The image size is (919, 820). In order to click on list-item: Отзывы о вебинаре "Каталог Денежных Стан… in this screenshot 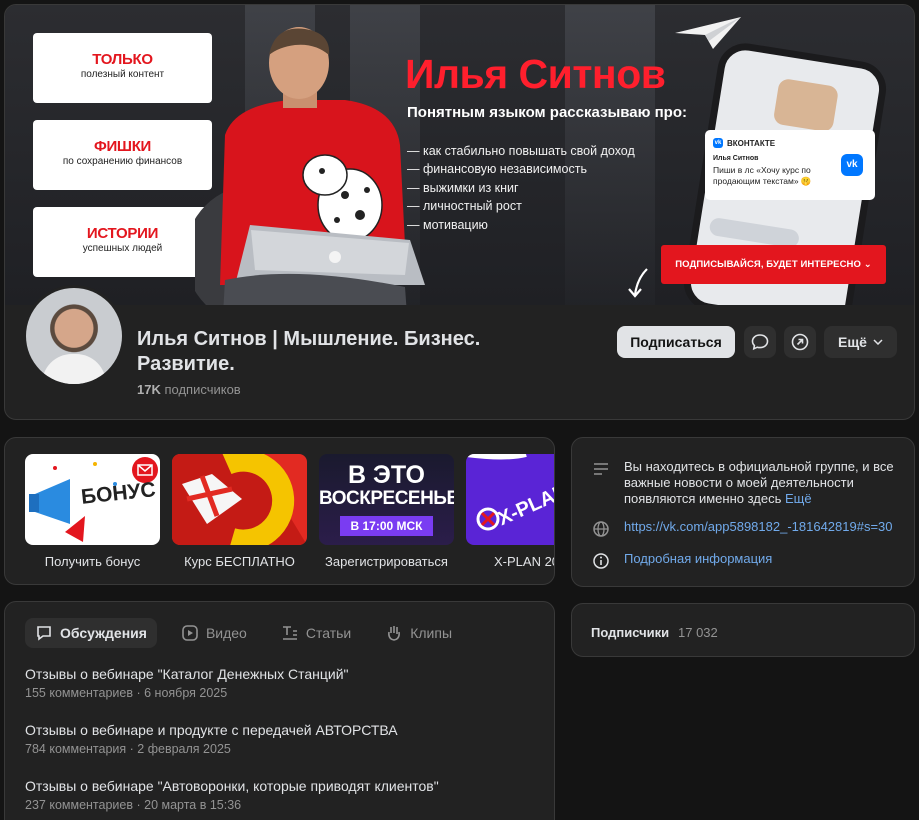, I will do `click(187, 683)`.